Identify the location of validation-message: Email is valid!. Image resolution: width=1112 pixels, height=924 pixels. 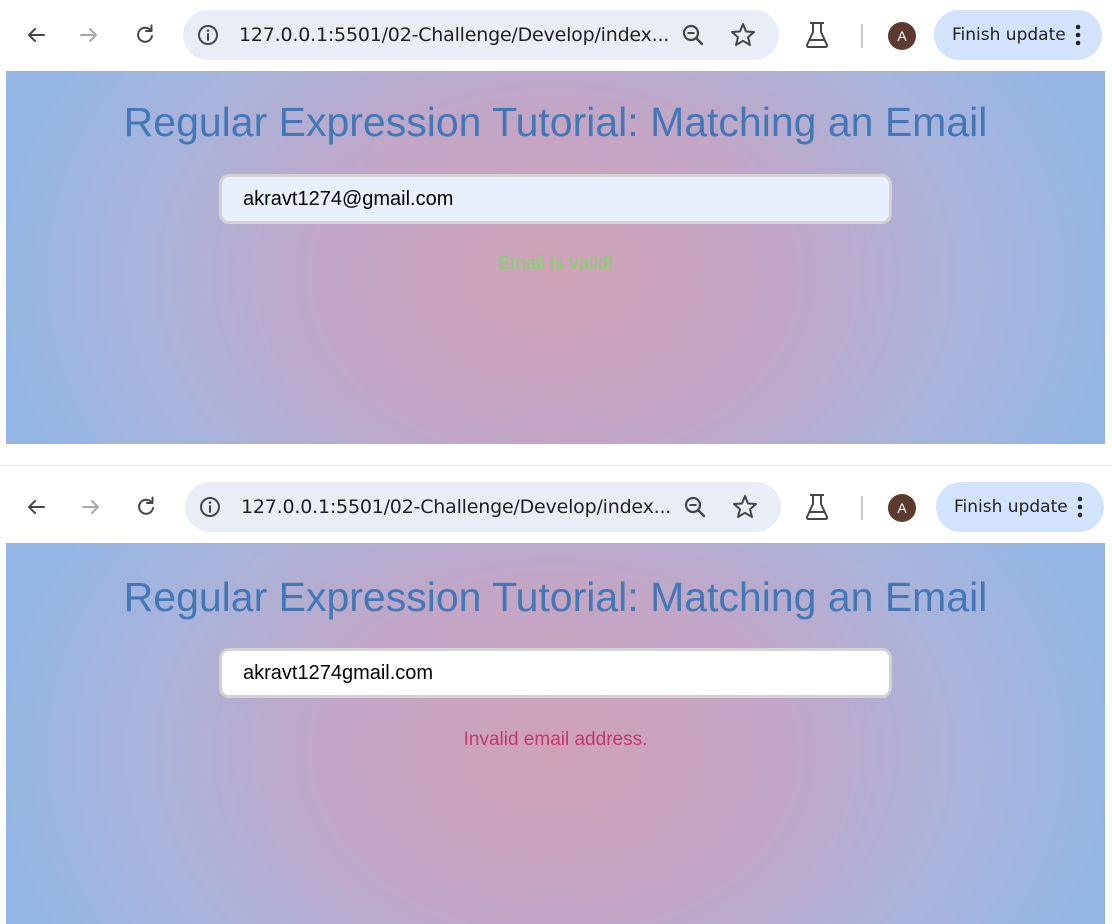
(555, 263).